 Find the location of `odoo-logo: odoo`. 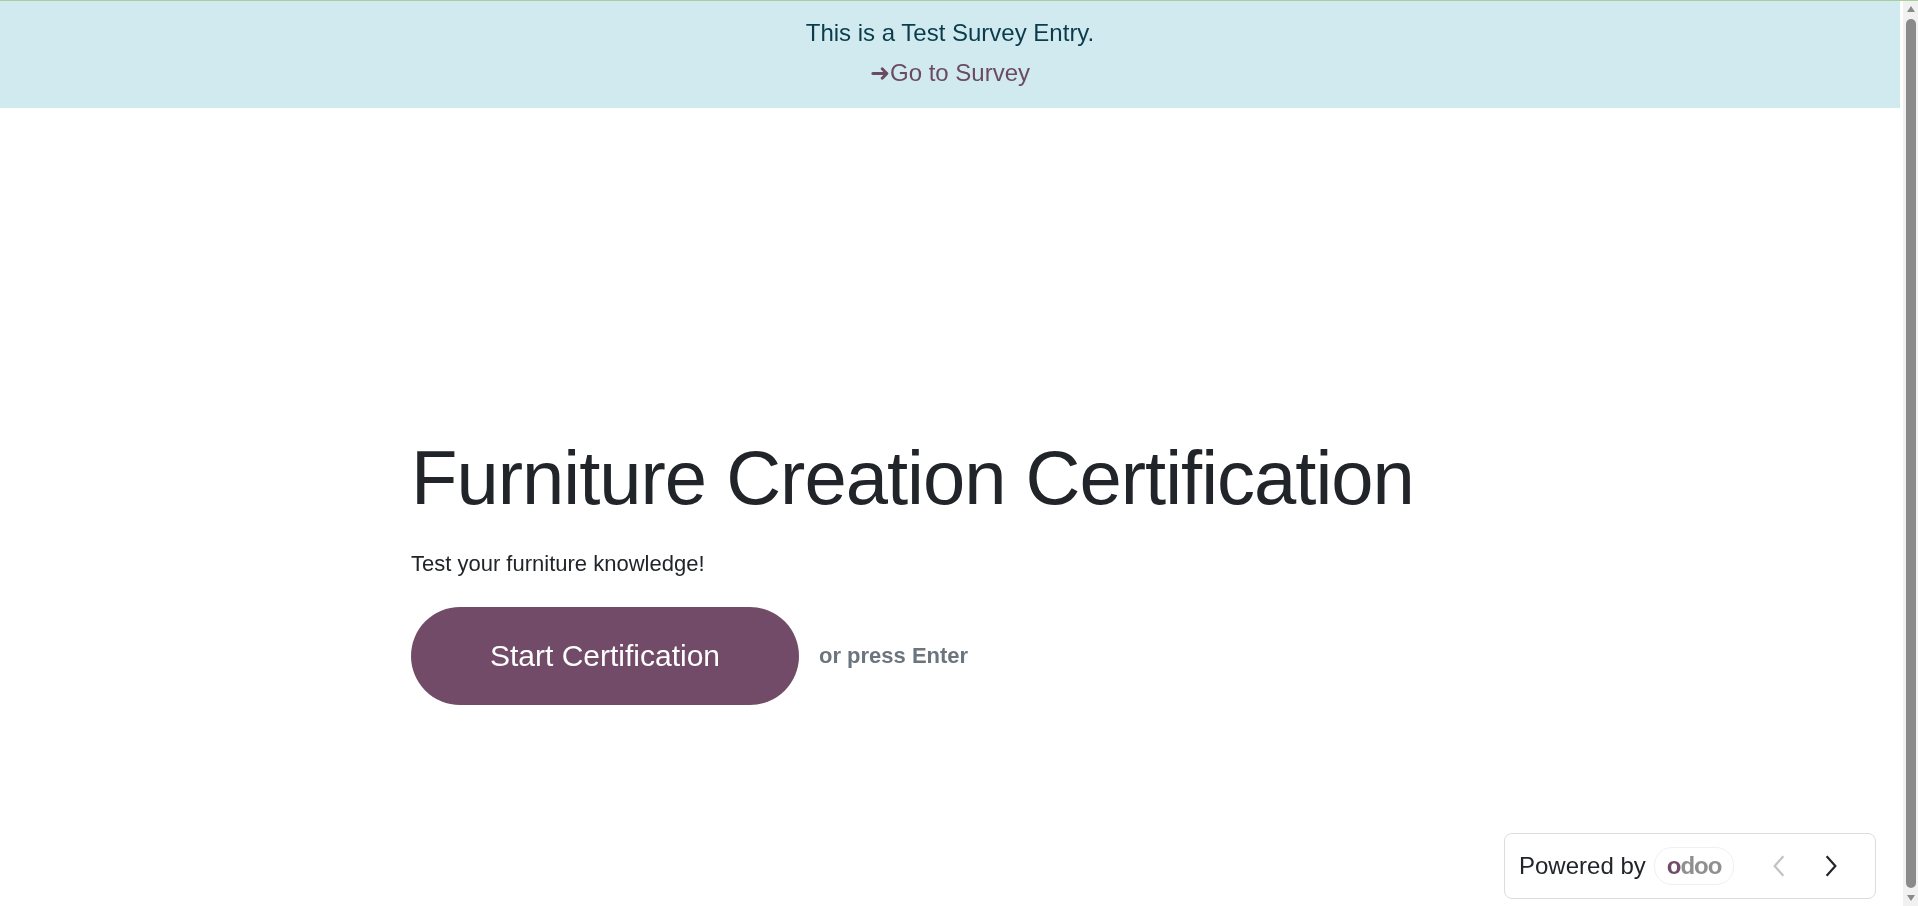

odoo-logo: odoo is located at coordinates (1694, 866).